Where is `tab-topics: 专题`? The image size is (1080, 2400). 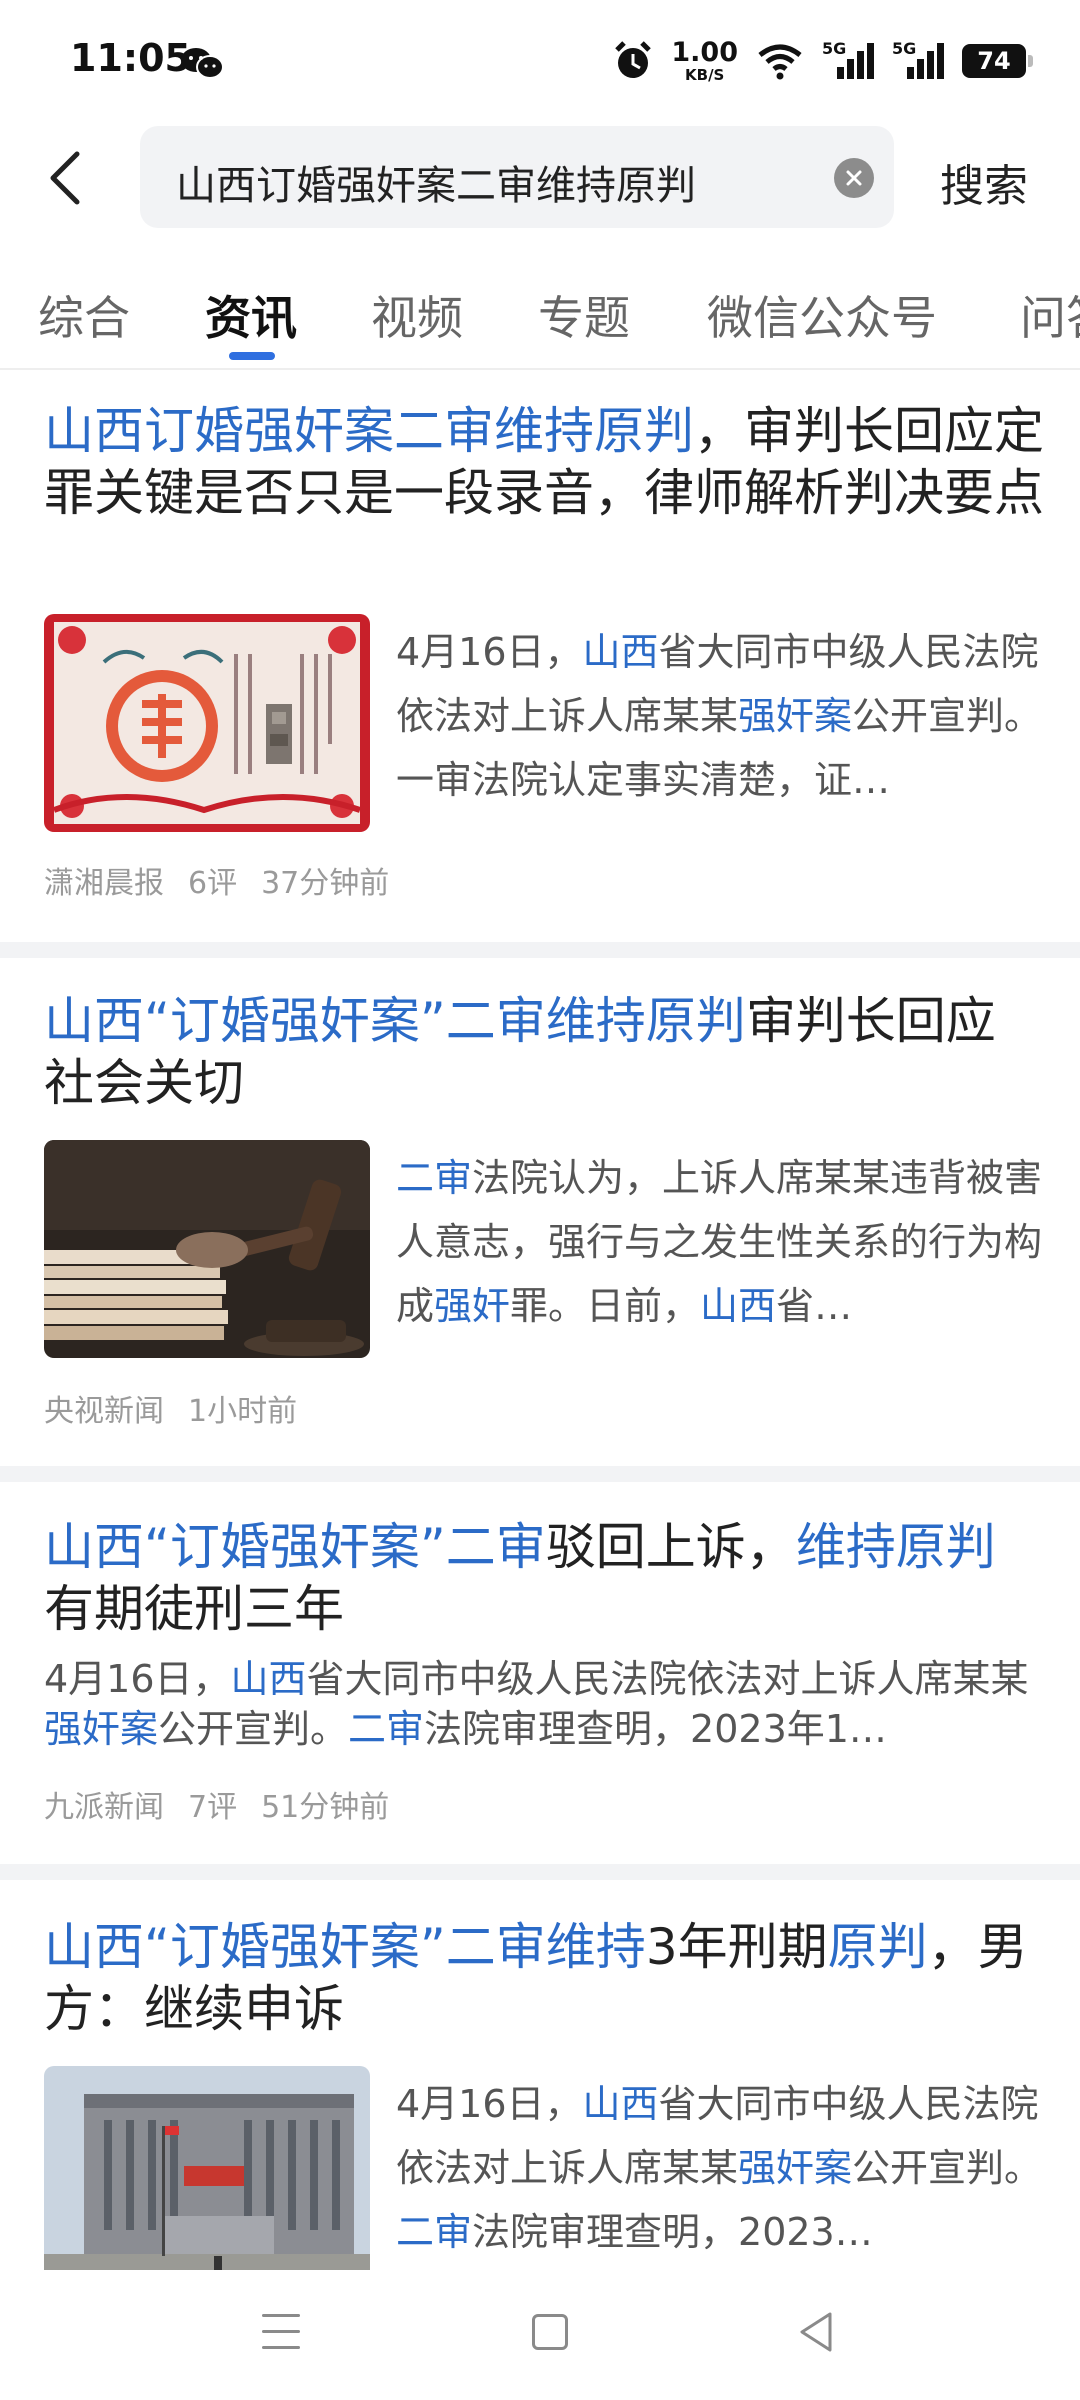 tab-topics: 专题 is located at coordinates (584, 315).